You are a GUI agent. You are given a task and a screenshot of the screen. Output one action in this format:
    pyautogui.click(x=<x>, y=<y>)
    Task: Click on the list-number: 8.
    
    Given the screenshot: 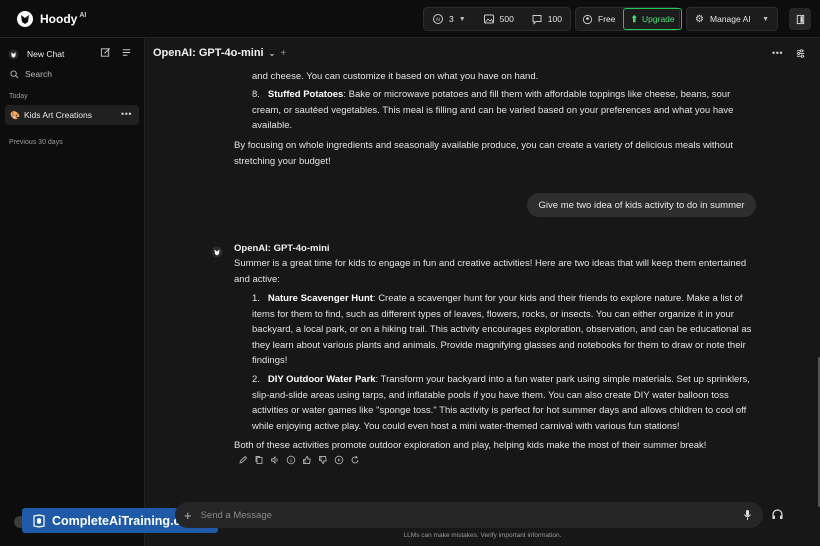 What is the action you would take?
    pyautogui.click(x=256, y=94)
    